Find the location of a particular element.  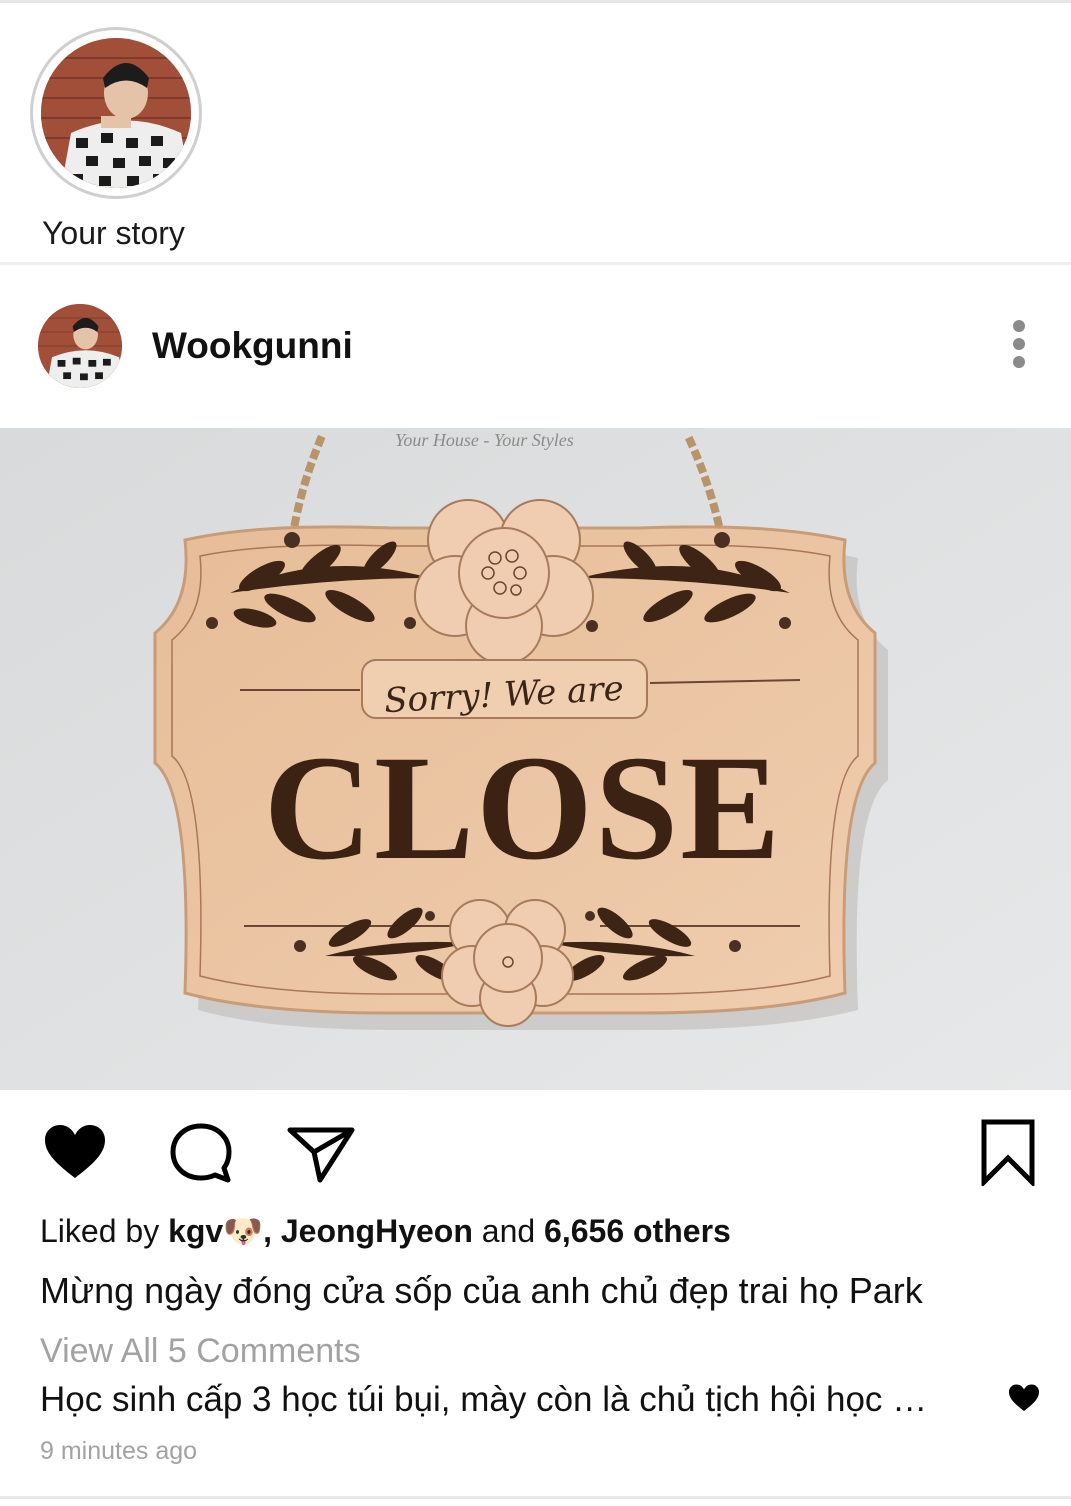

likes-prefix: Liked by is located at coordinates (104, 1231).